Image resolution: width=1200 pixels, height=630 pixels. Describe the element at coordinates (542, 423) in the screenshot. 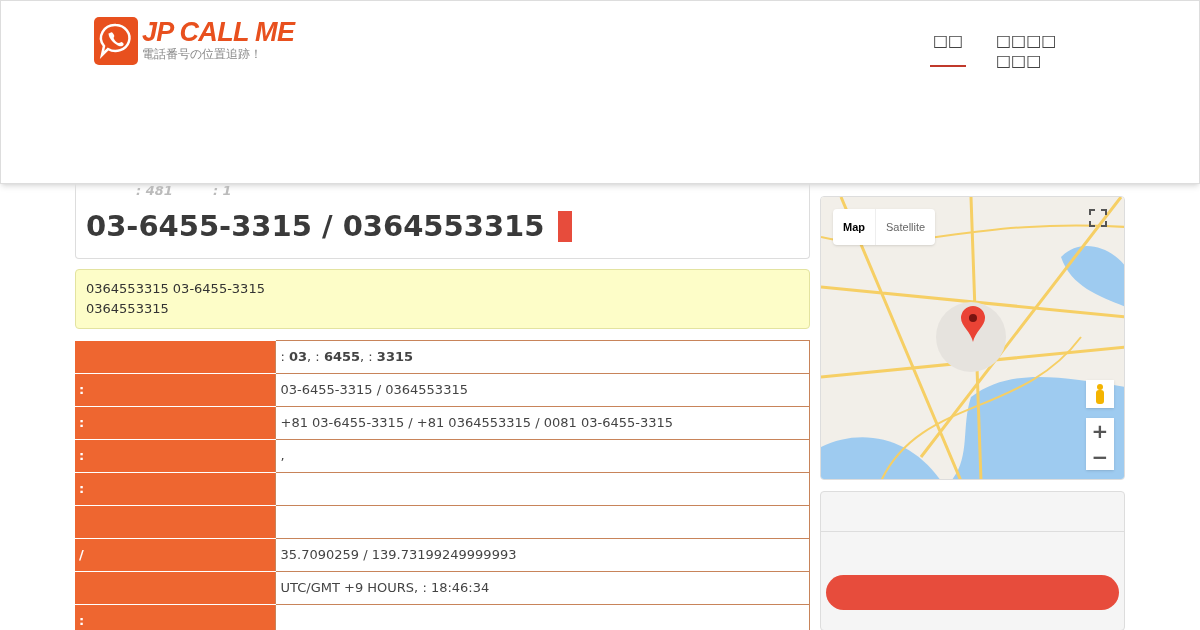

I see `row-value: +81 03-6455-3315 / +81 0364553315 / 0081 03-6455-3315` at that location.